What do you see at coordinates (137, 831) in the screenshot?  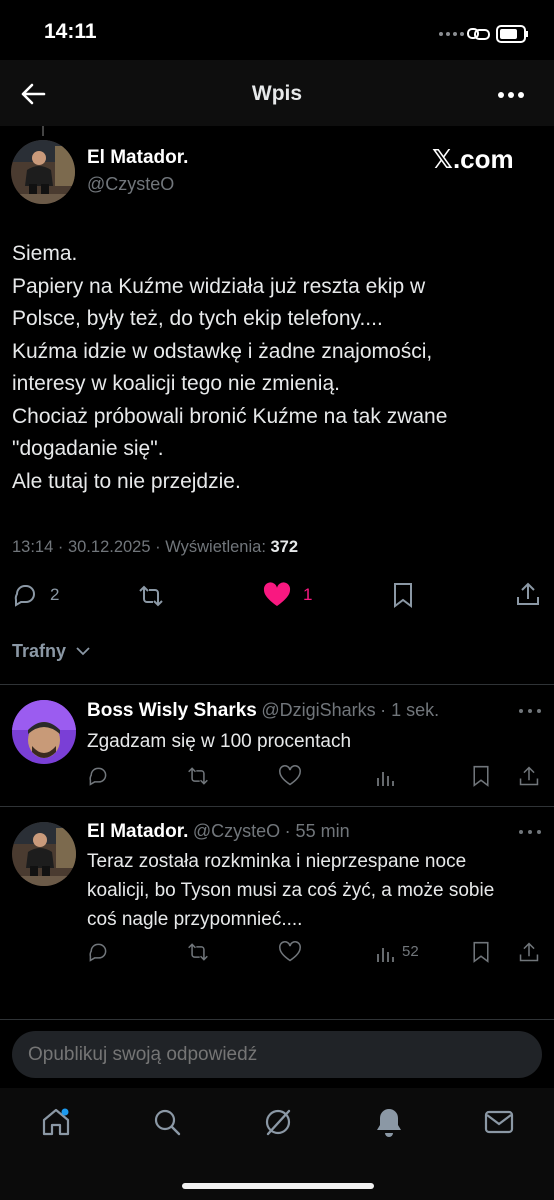 I see `reply-author-name: El Matador.` at bounding box center [137, 831].